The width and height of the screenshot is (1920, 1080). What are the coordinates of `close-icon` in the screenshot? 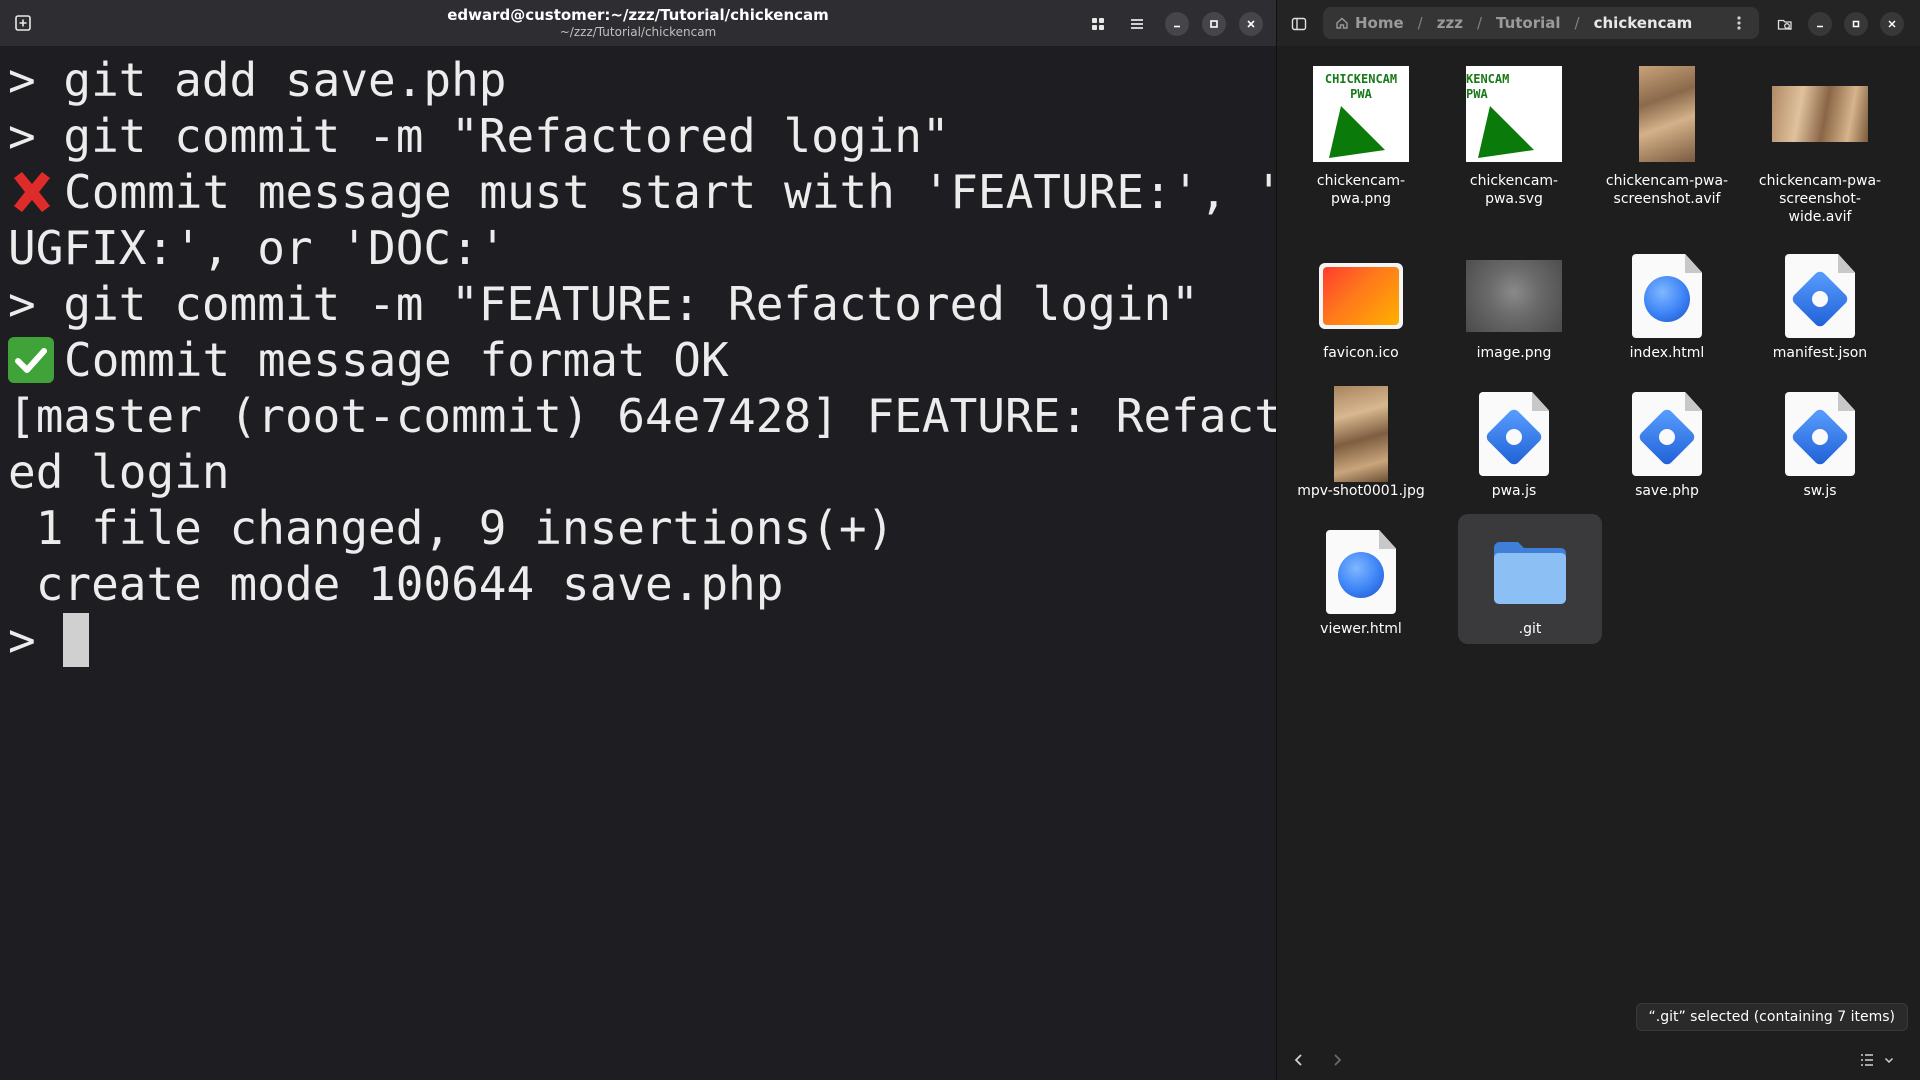 It's located at (1892, 24).